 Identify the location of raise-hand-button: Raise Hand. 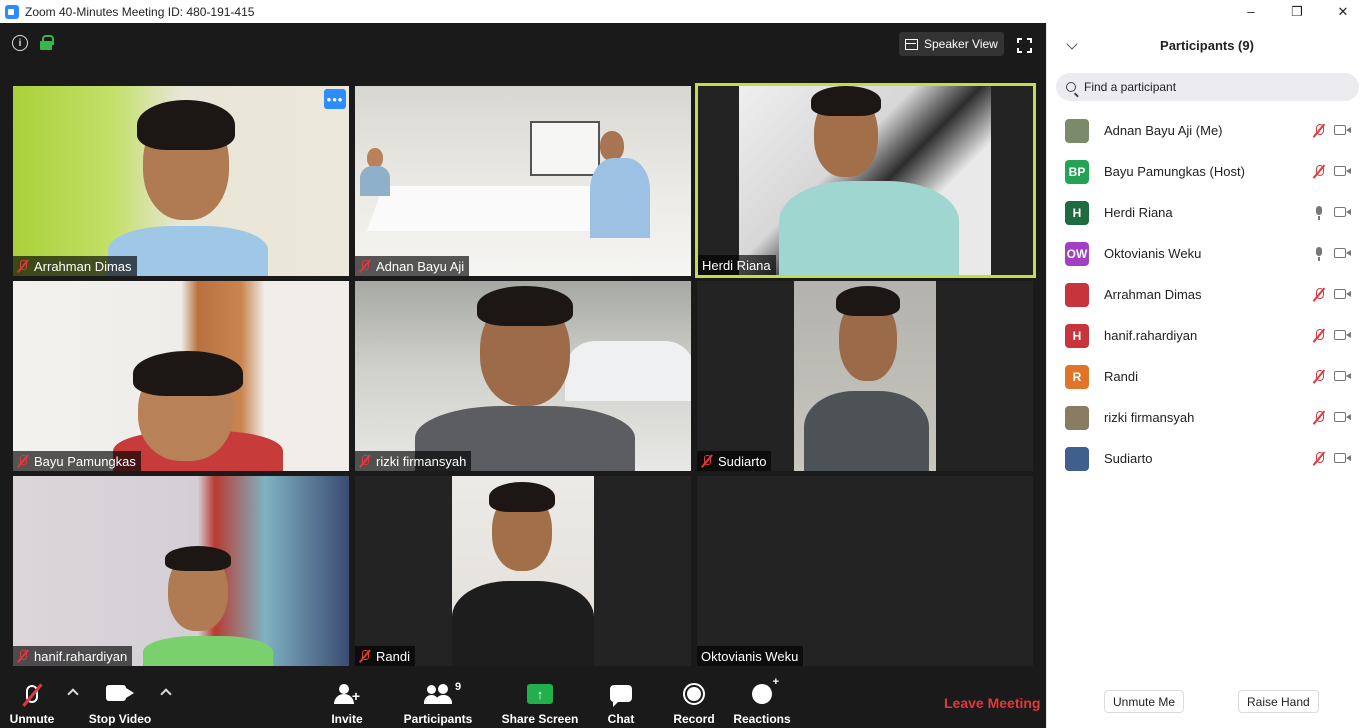
(1278, 701).